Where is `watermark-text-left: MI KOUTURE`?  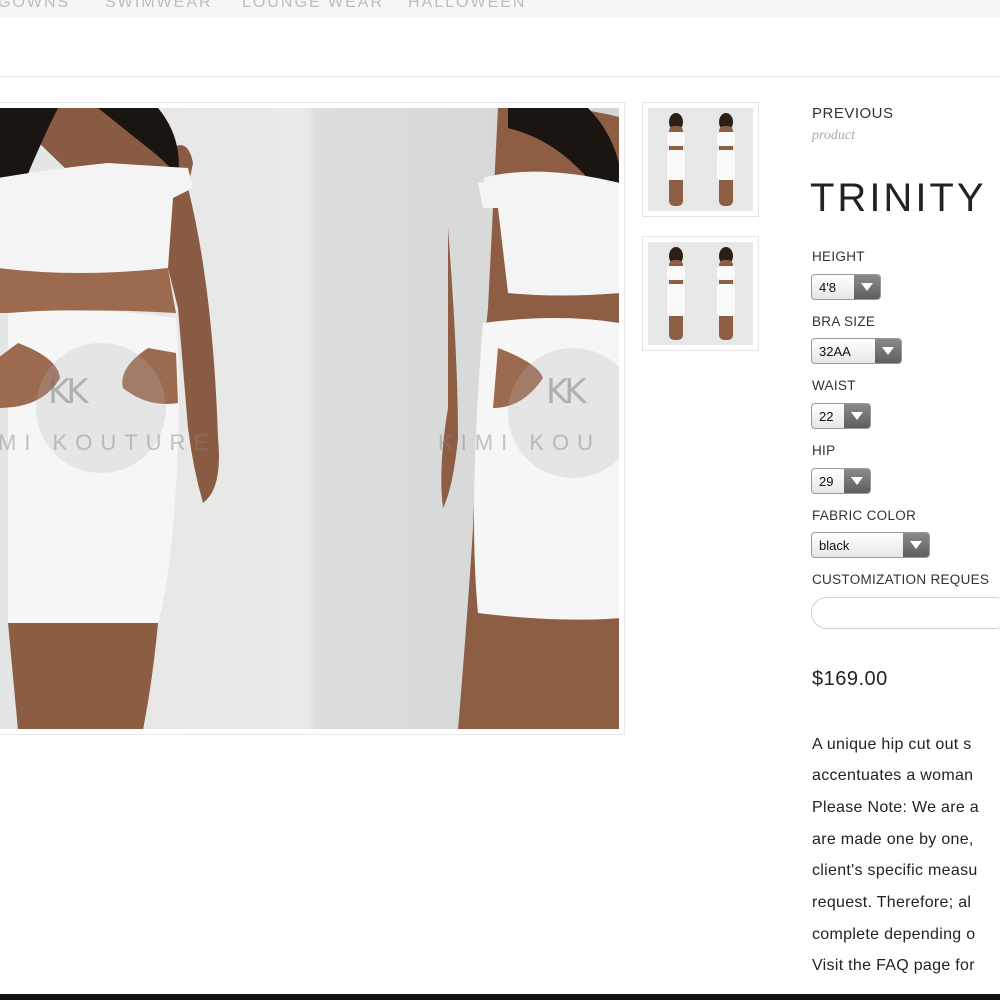 watermark-text-left: MI KOUTURE is located at coordinates (108, 442).